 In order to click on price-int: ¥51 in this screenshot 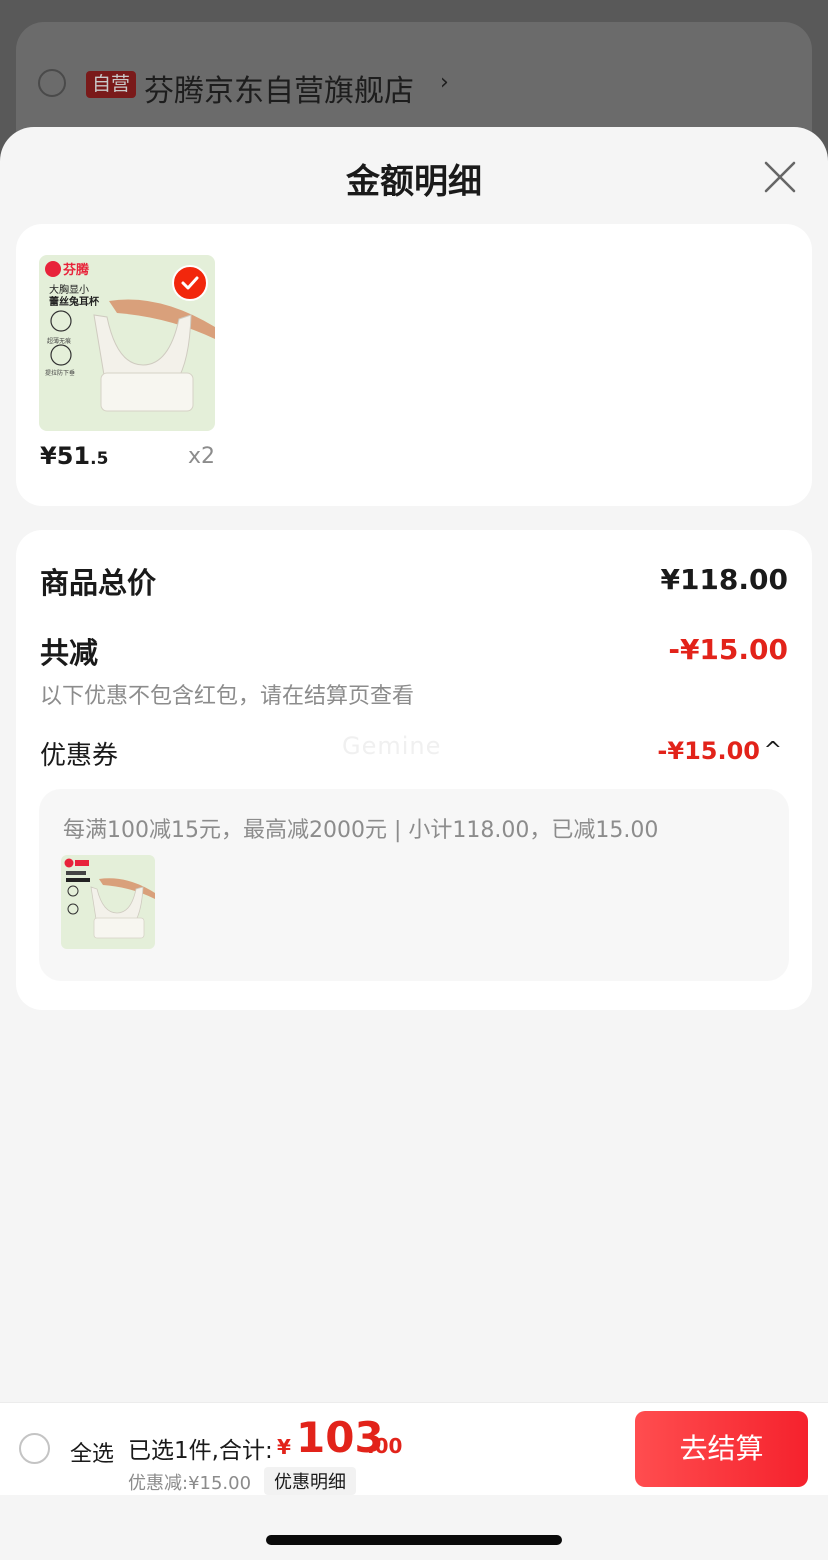, I will do `click(65, 456)`.